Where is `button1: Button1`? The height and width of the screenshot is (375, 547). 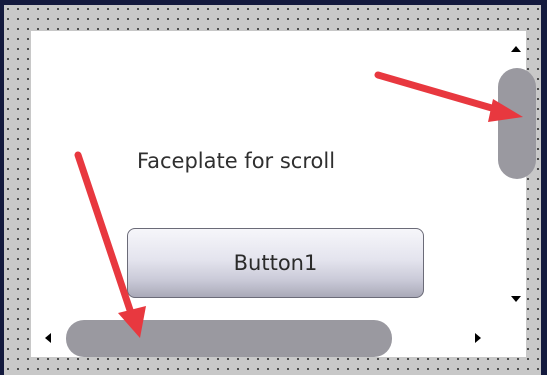
button1: Button1 is located at coordinates (275, 263).